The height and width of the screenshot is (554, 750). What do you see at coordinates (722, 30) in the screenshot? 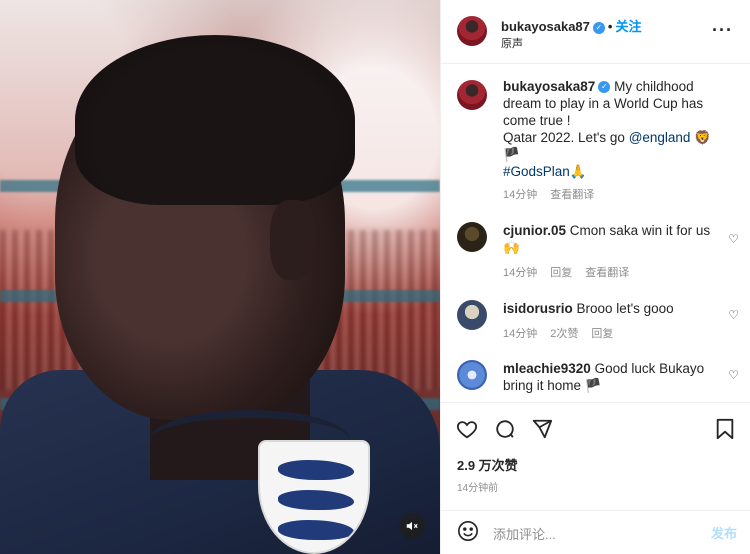
I see `more-options-icon: ···` at bounding box center [722, 30].